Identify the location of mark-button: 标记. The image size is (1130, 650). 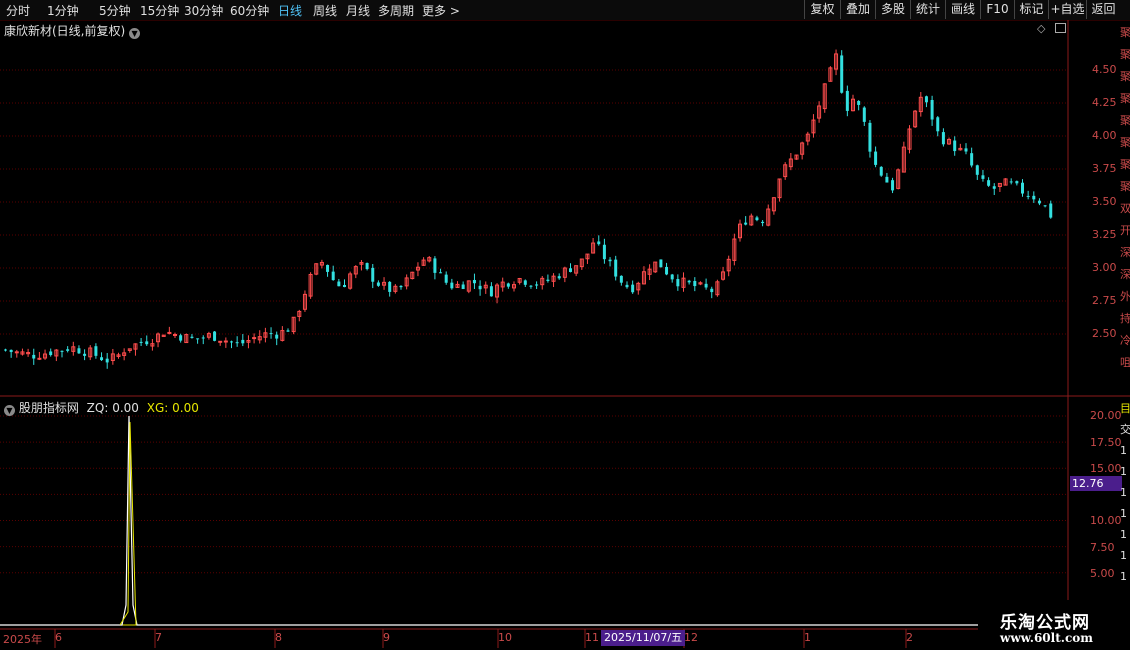
(1031, 9).